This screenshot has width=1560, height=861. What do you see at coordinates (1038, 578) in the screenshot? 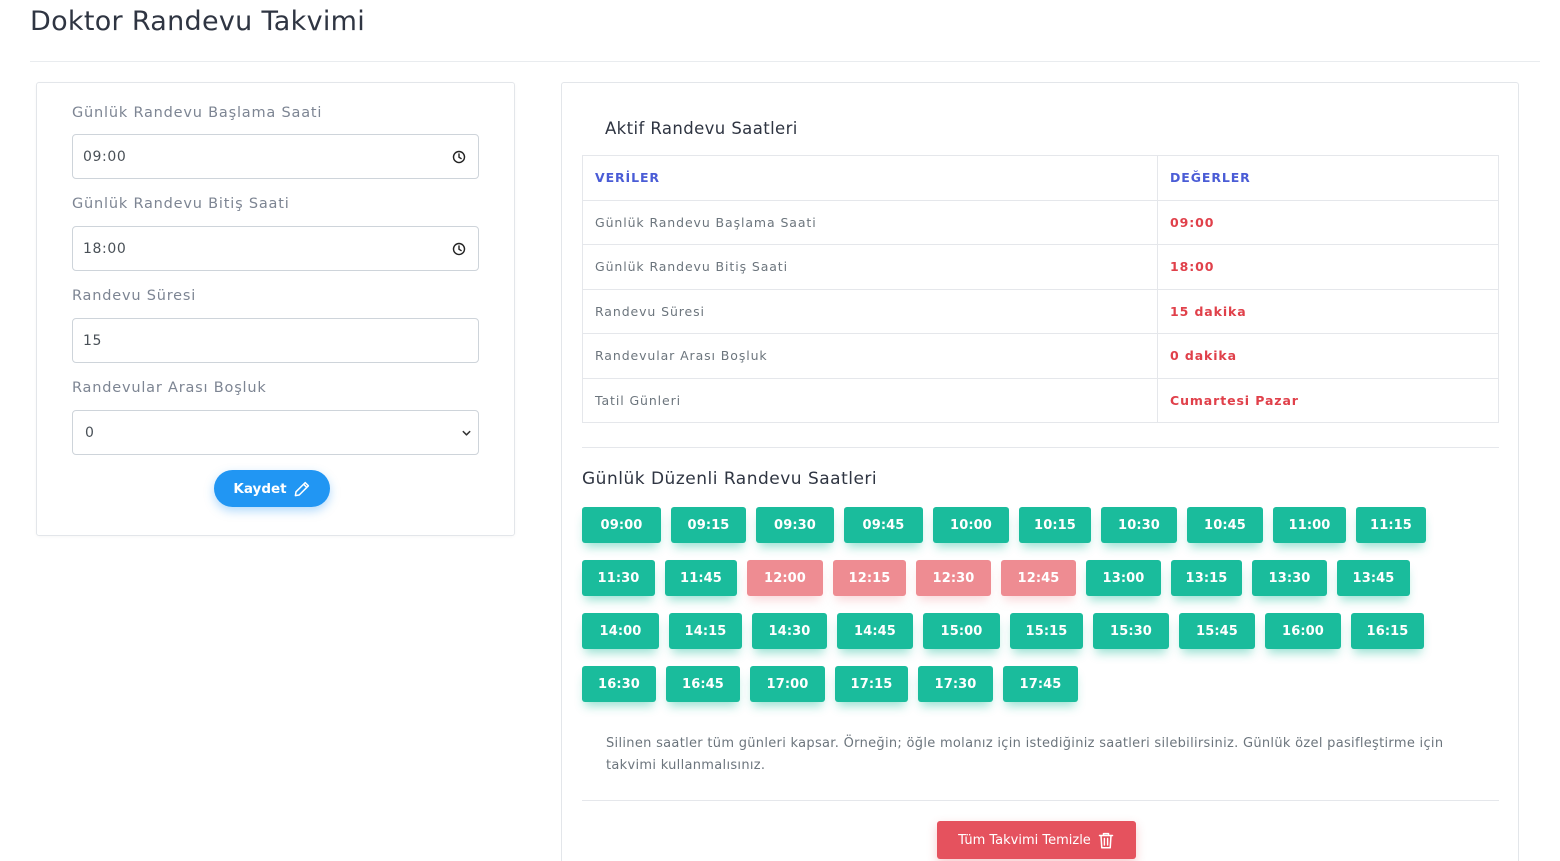
I see `time-slot-button-disabled: 12:45` at bounding box center [1038, 578].